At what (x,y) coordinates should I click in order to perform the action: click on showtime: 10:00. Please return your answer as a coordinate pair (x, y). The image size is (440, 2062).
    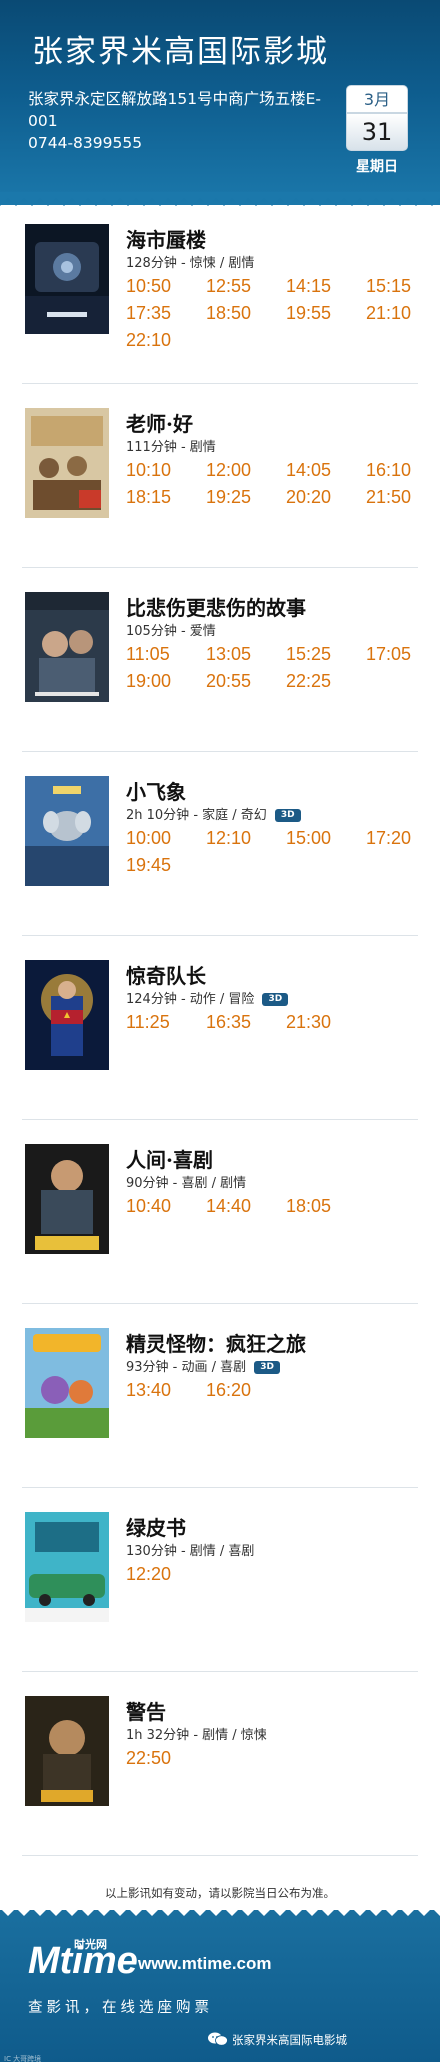
    Looking at the image, I should click on (148, 838).